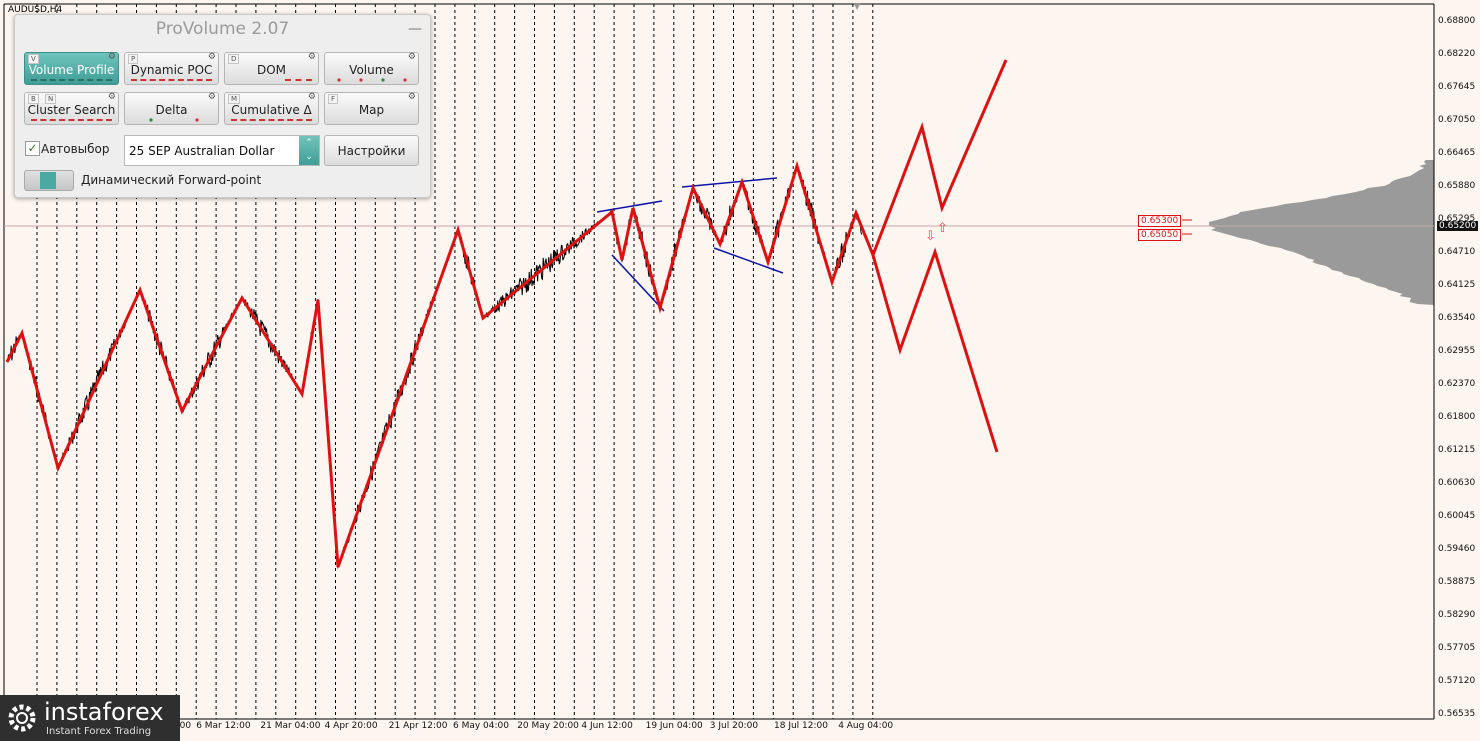 The height and width of the screenshot is (741, 1480). I want to click on scroll-marker-icon: ▼, so click(857, 6).